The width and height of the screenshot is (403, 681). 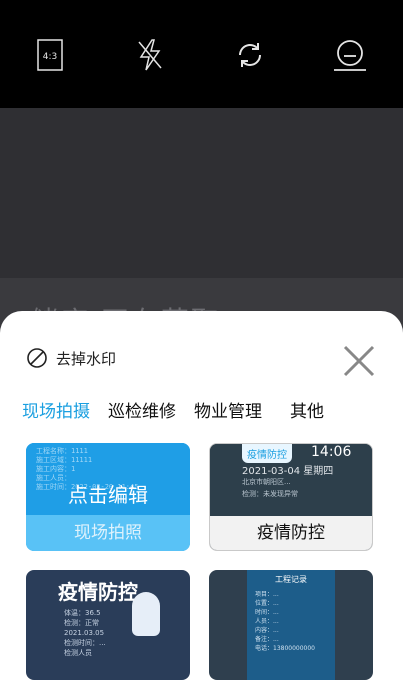 I want to click on template-title: 疫情防控, so click(x=98, y=592).